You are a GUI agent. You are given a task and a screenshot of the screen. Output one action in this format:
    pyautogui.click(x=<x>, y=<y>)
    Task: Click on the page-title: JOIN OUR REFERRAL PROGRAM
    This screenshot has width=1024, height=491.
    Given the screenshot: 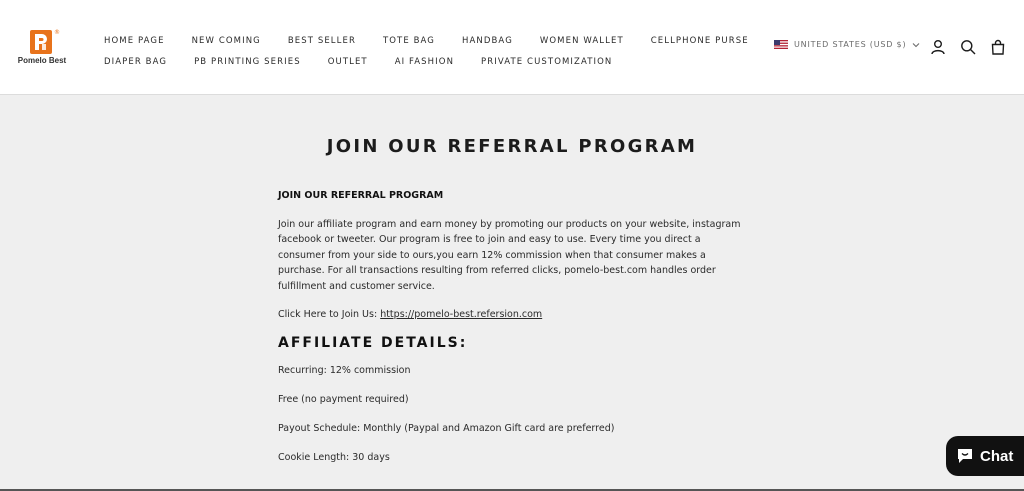 What is the action you would take?
    pyautogui.click(x=512, y=146)
    